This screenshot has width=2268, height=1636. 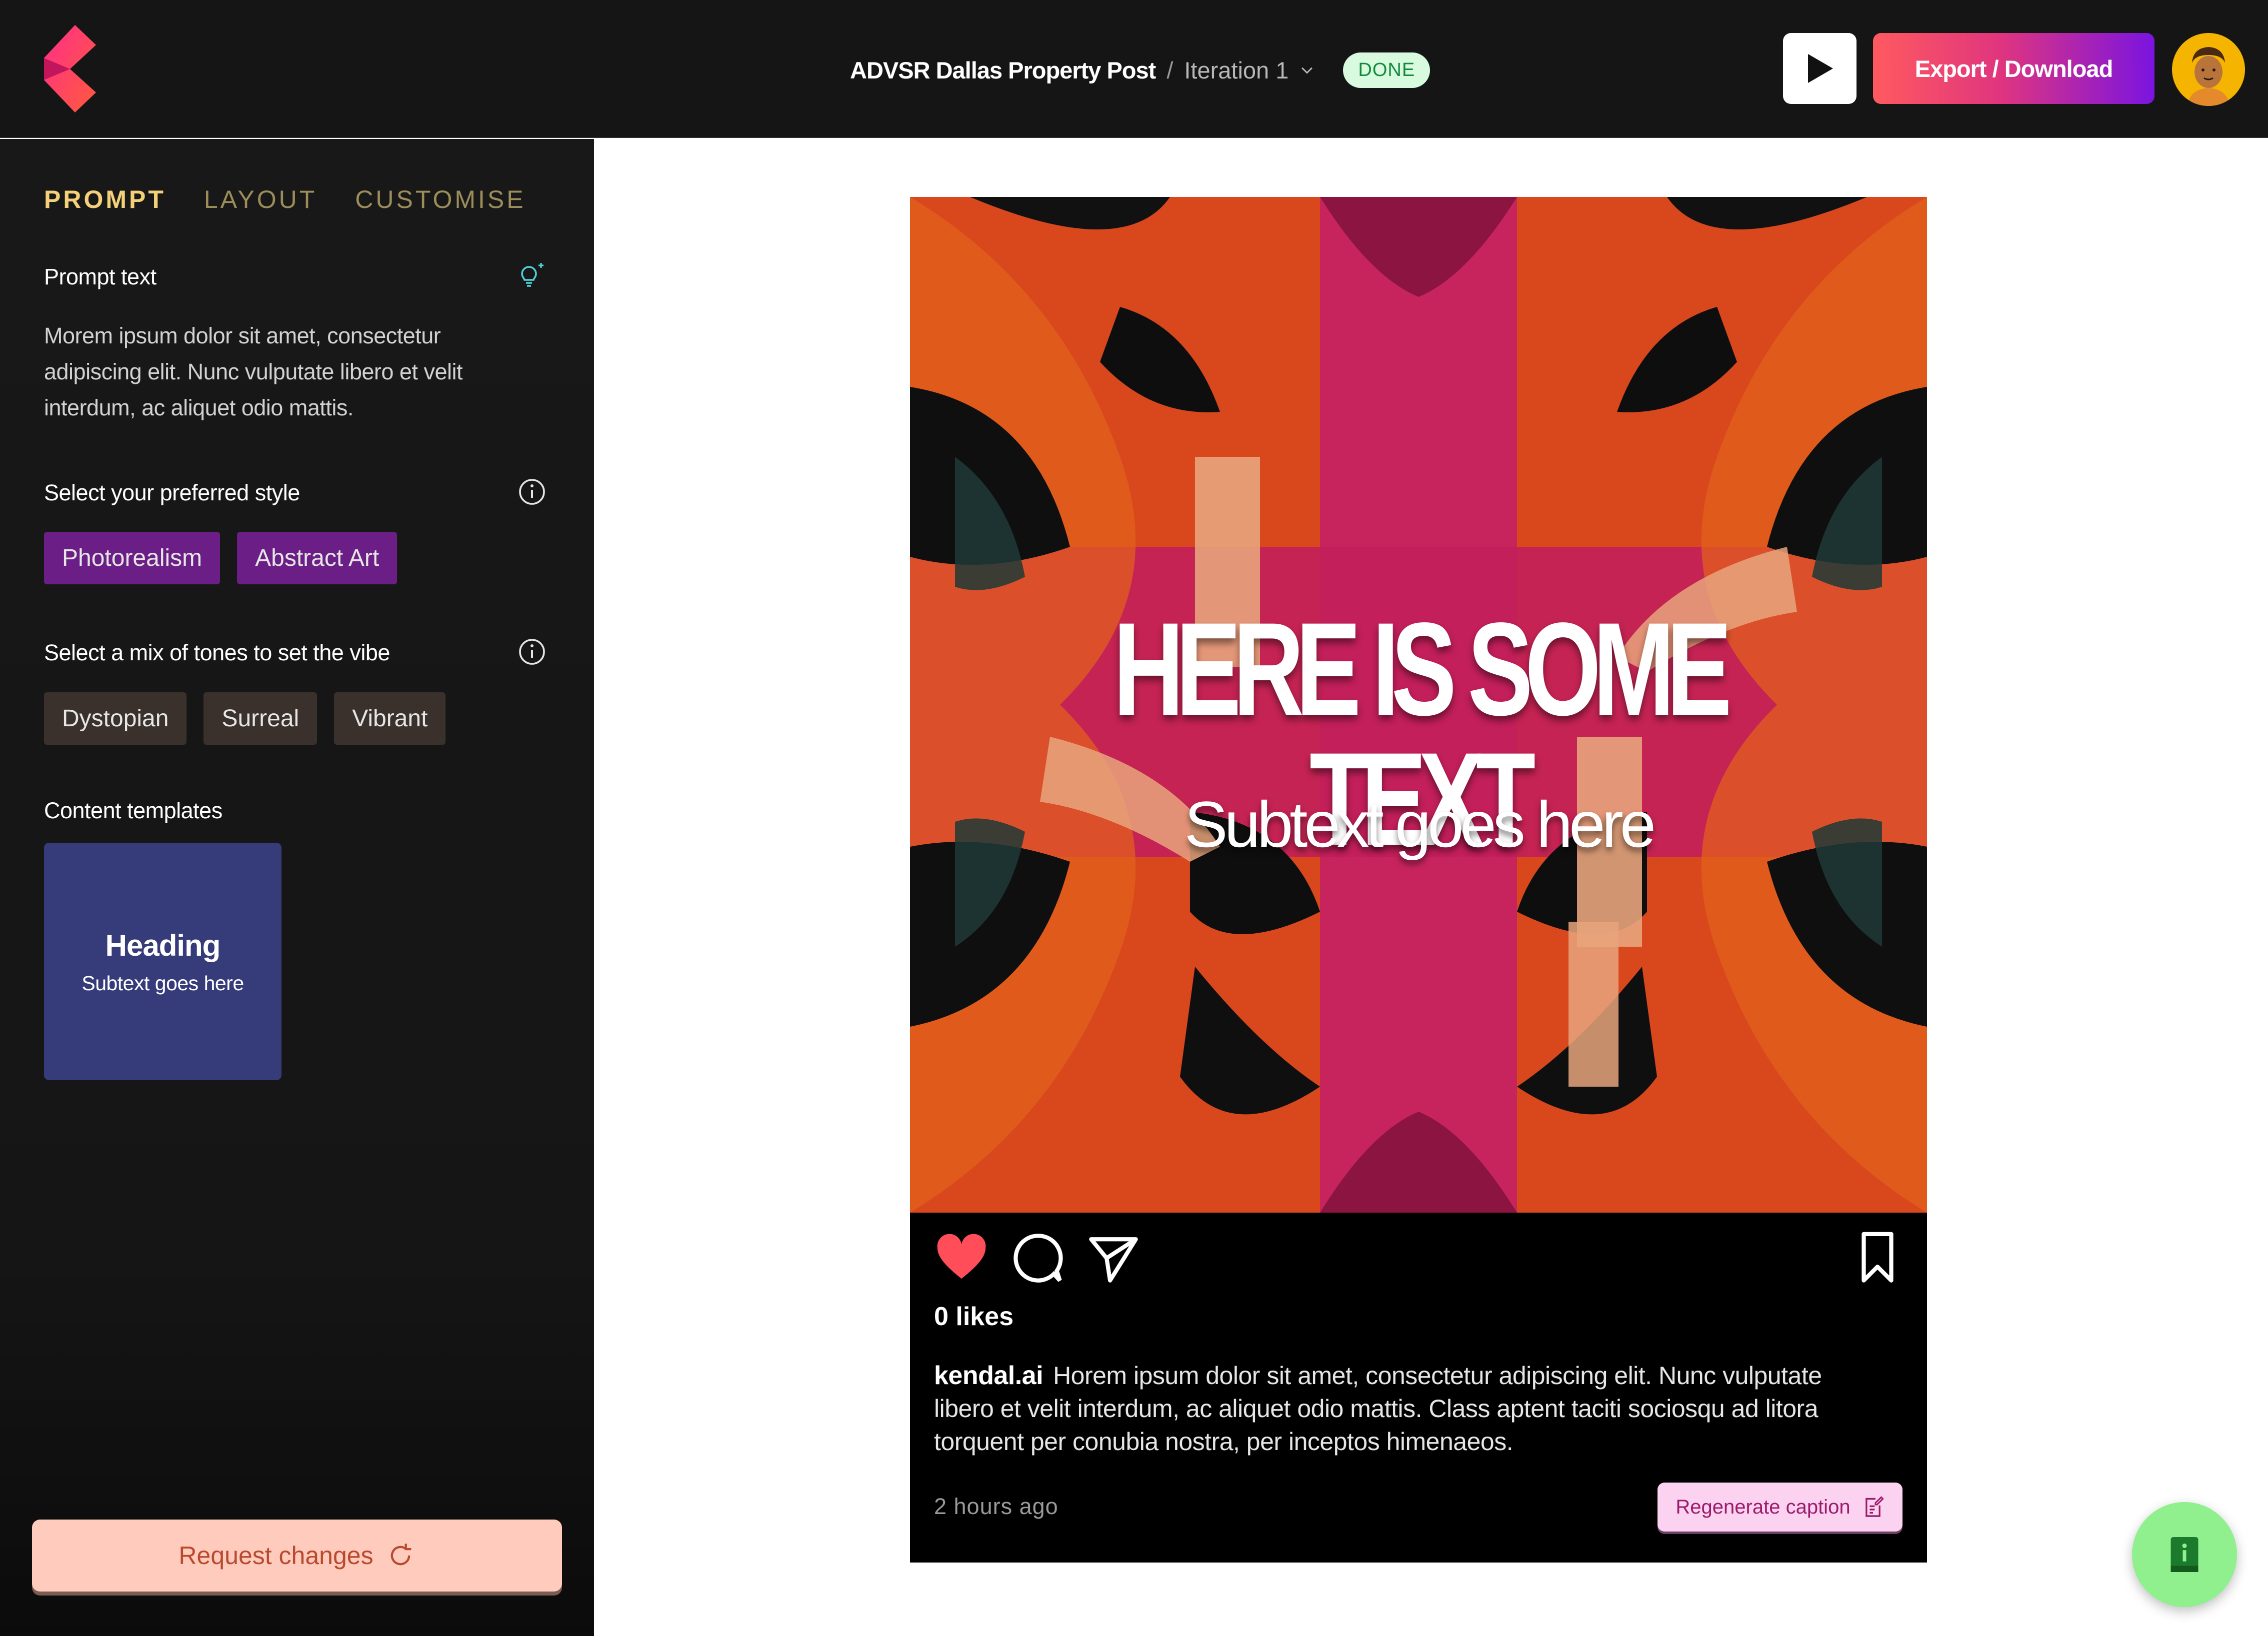 I want to click on lightbulb-sparkle-icon, so click(x=532, y=275).